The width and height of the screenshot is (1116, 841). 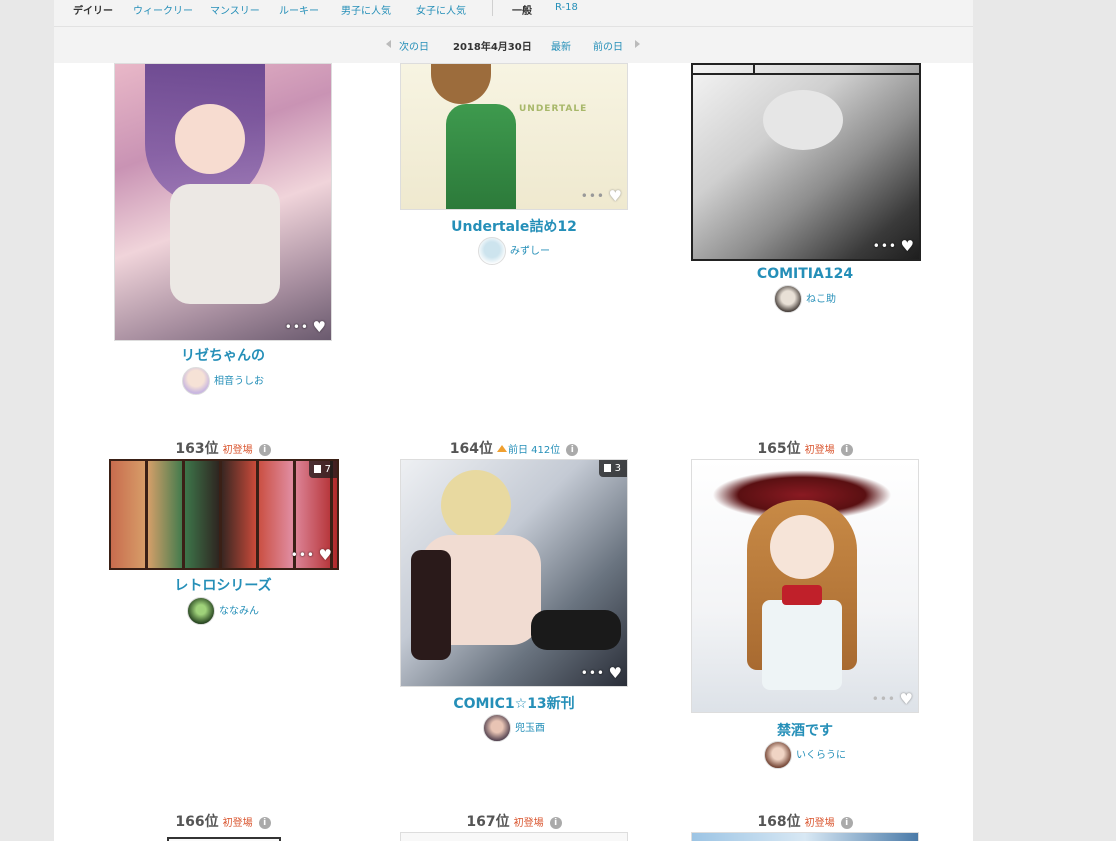 I want to click on artwork-author: 相音うしお, so click(x=223, y=381).